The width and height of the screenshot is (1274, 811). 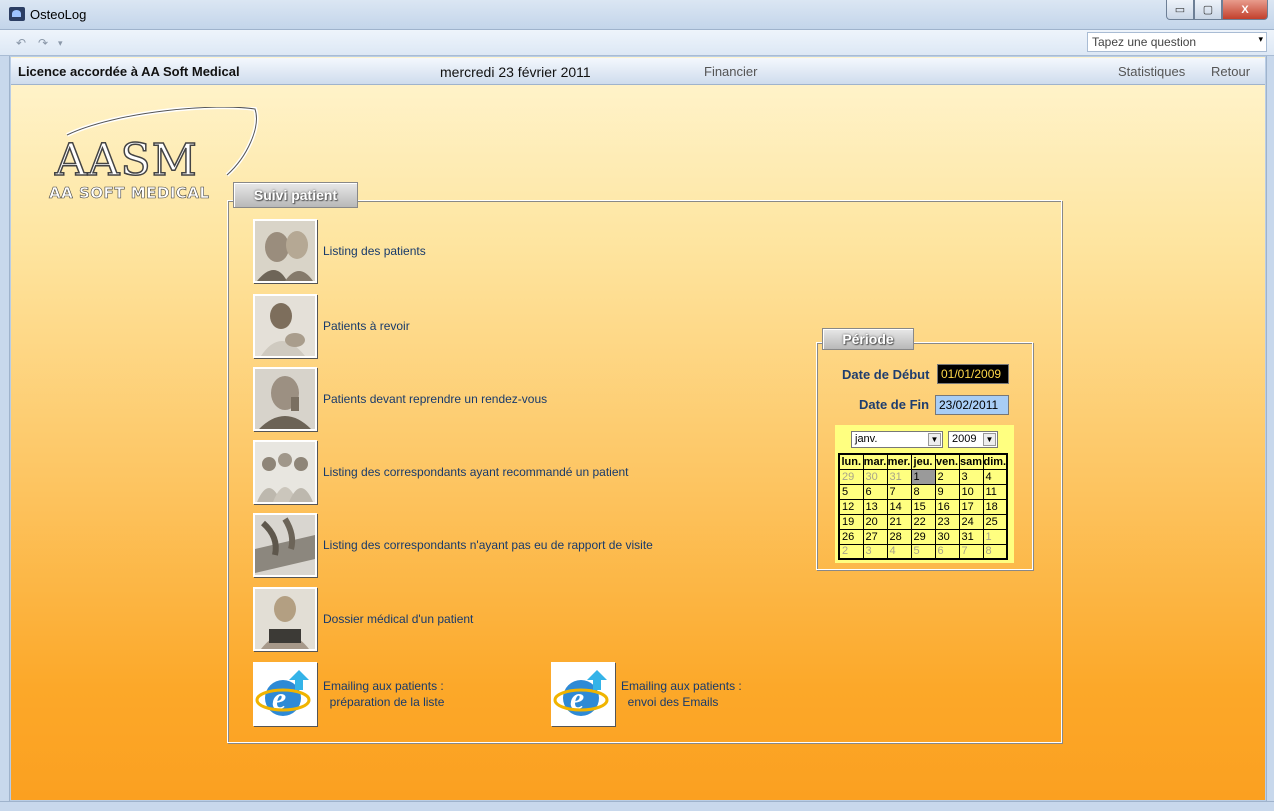 What do you see at coordinates (285, 326) in the screenshot?
I see `nurse-baby-photo-icon` at bounding box center [285, 326].